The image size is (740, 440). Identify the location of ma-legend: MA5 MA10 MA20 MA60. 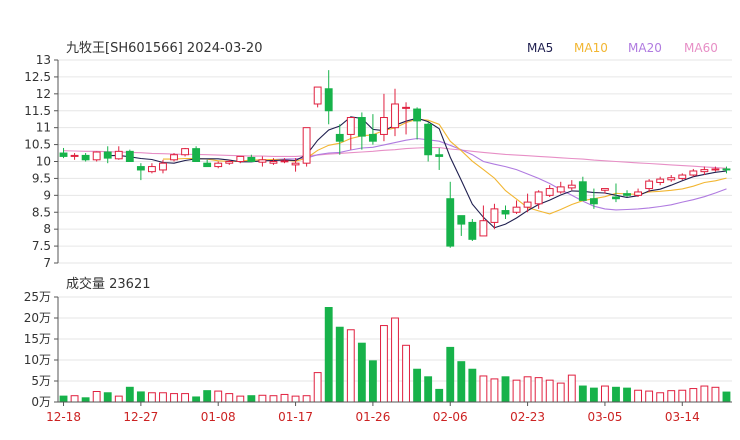
(622, 48).